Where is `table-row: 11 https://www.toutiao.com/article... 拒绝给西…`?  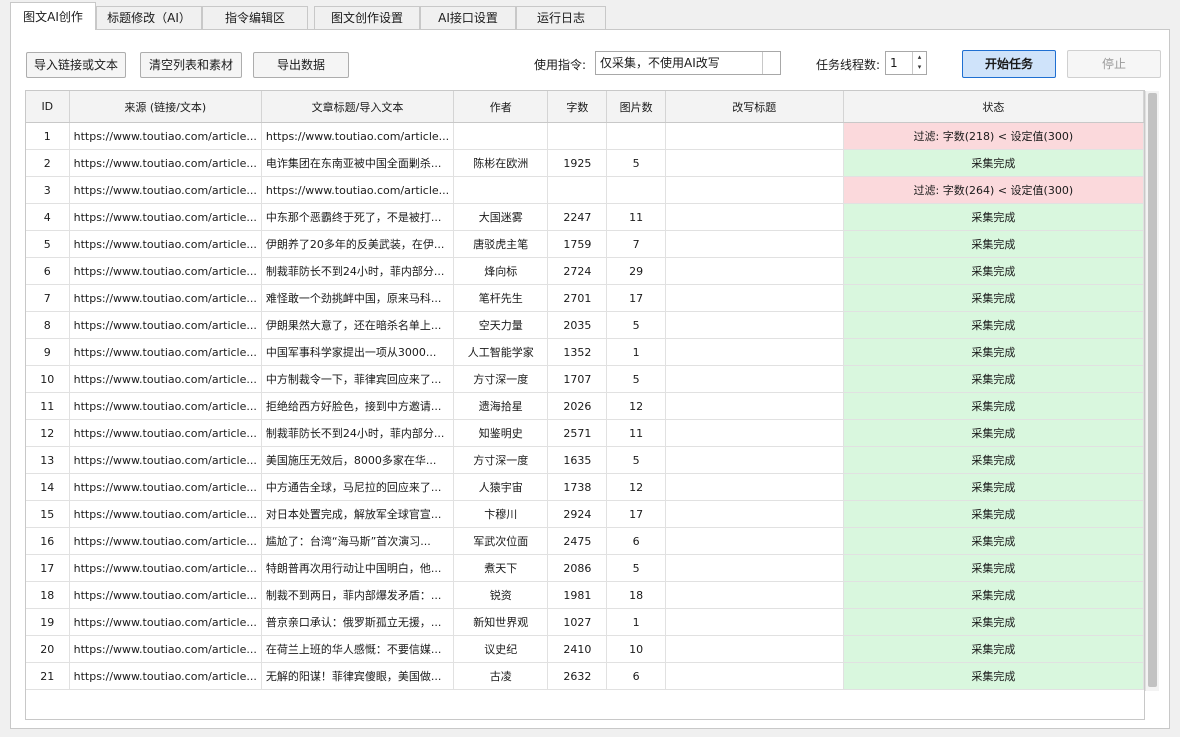
table-row: 11 https://www.toutiao.com/article... 拒绝给西… is located at coordinates (585, 406).